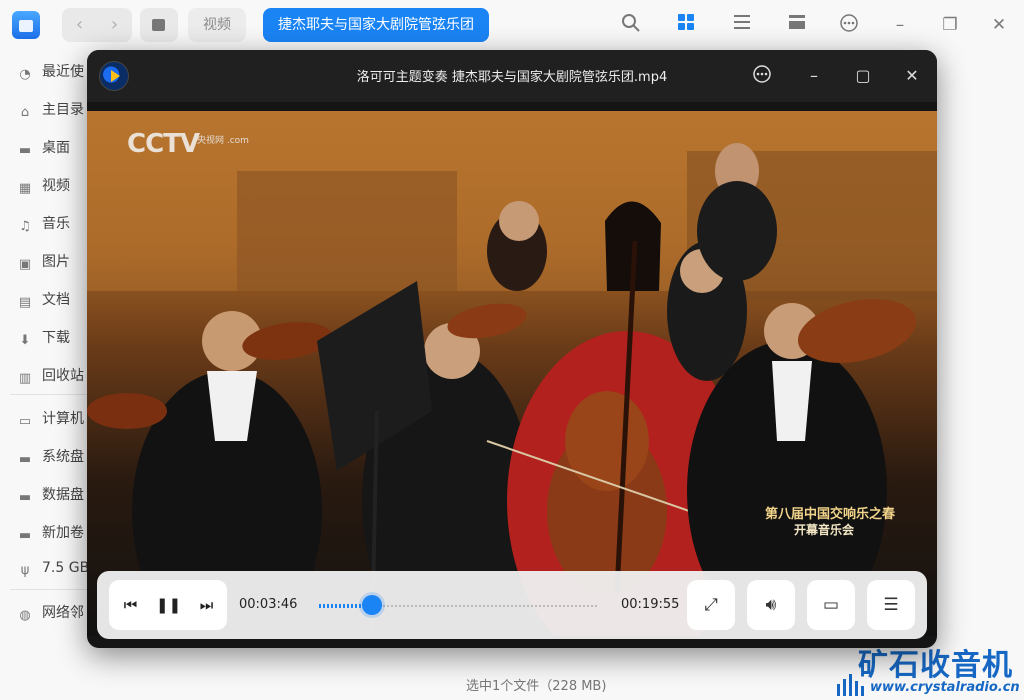  What do you see at coordinates (79, 25) in the screenshot?
I see `back-icon: ‹` at bounding box center [79, 25].